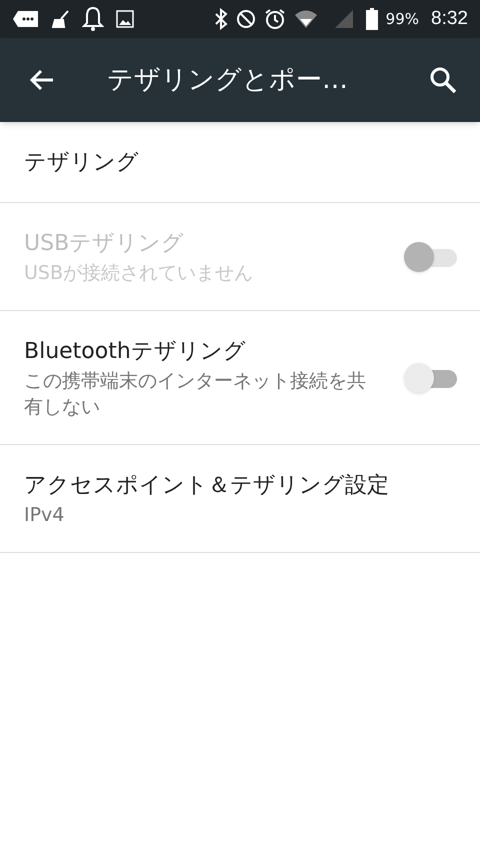 This screenshot has height=854, width=480. What do you see at coordinates (45, 515) in the screenshot?
I see `preference-summary: IPv4` at bounding box center [45, 515].